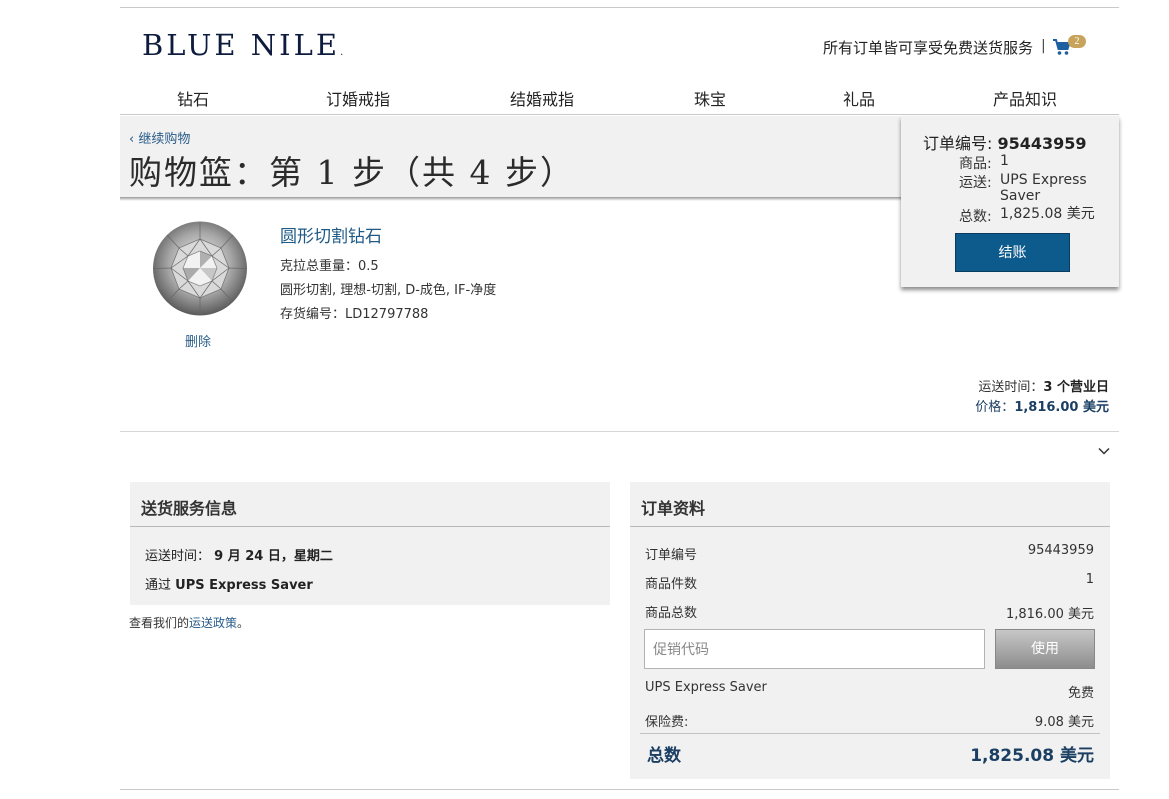  Describe the element at coordinates (354, 314) in the screenshot. I see `item-sku: 存货编号：LD12797788` at that location.